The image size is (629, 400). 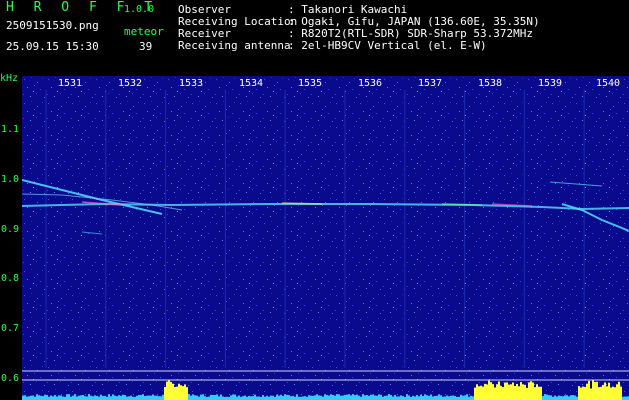 I want to click on antenna-value: : 2el-HB9CV Vertical (el. E-W), so click(x=387, y=45).